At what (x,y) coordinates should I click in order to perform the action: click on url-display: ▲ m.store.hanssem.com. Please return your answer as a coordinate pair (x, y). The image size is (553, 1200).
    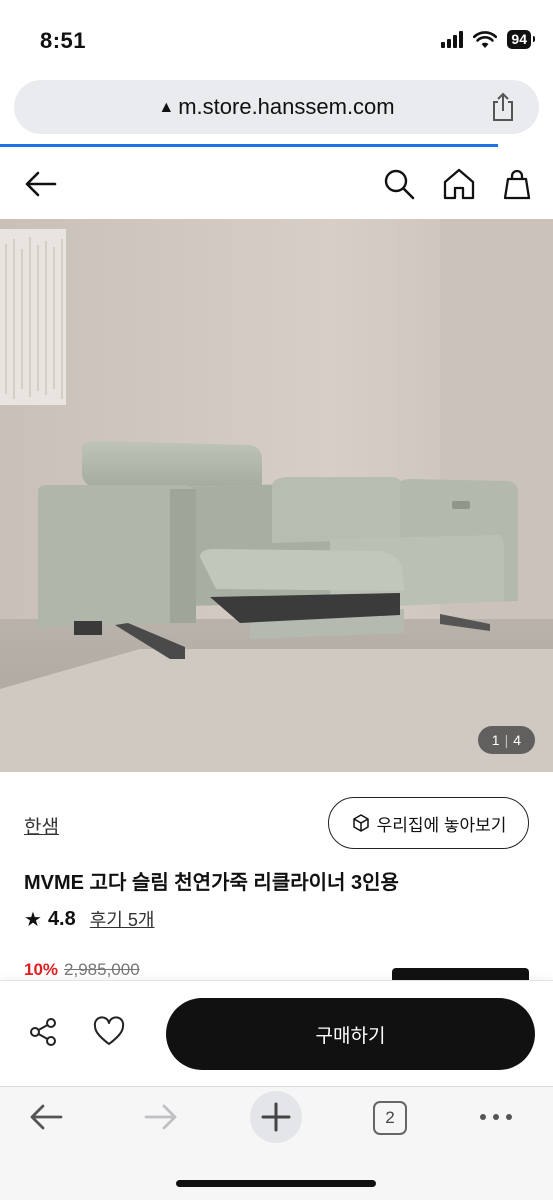
    Looking at the image, I should click on (276, 107).